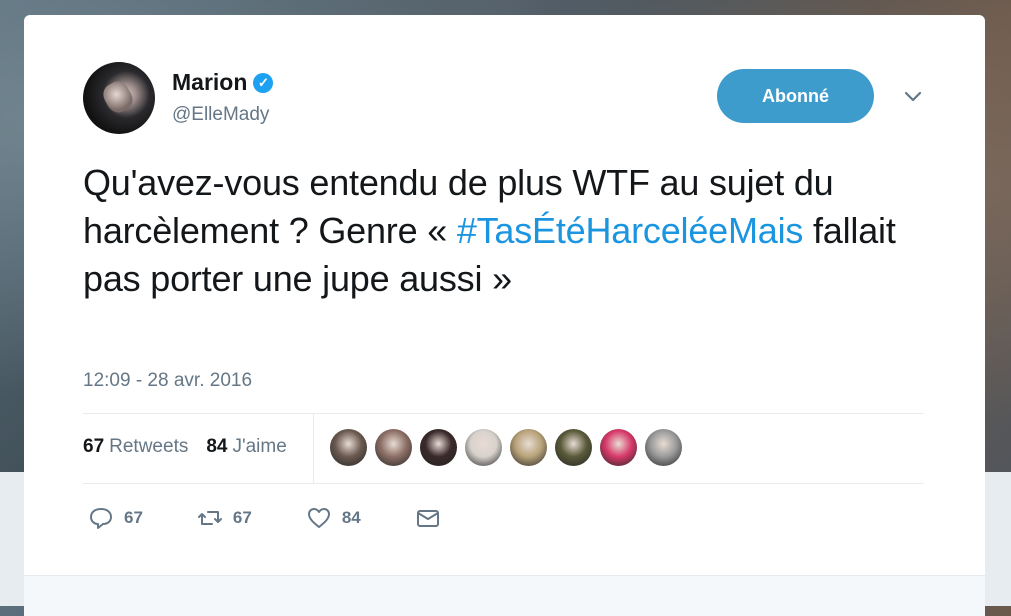 This screenshot has width=1011, height=616. What do you see at coordinates (291, 518) in the screenshot?
I see `tweet-actions: 67 67 84` at bounding box center [291, 518].